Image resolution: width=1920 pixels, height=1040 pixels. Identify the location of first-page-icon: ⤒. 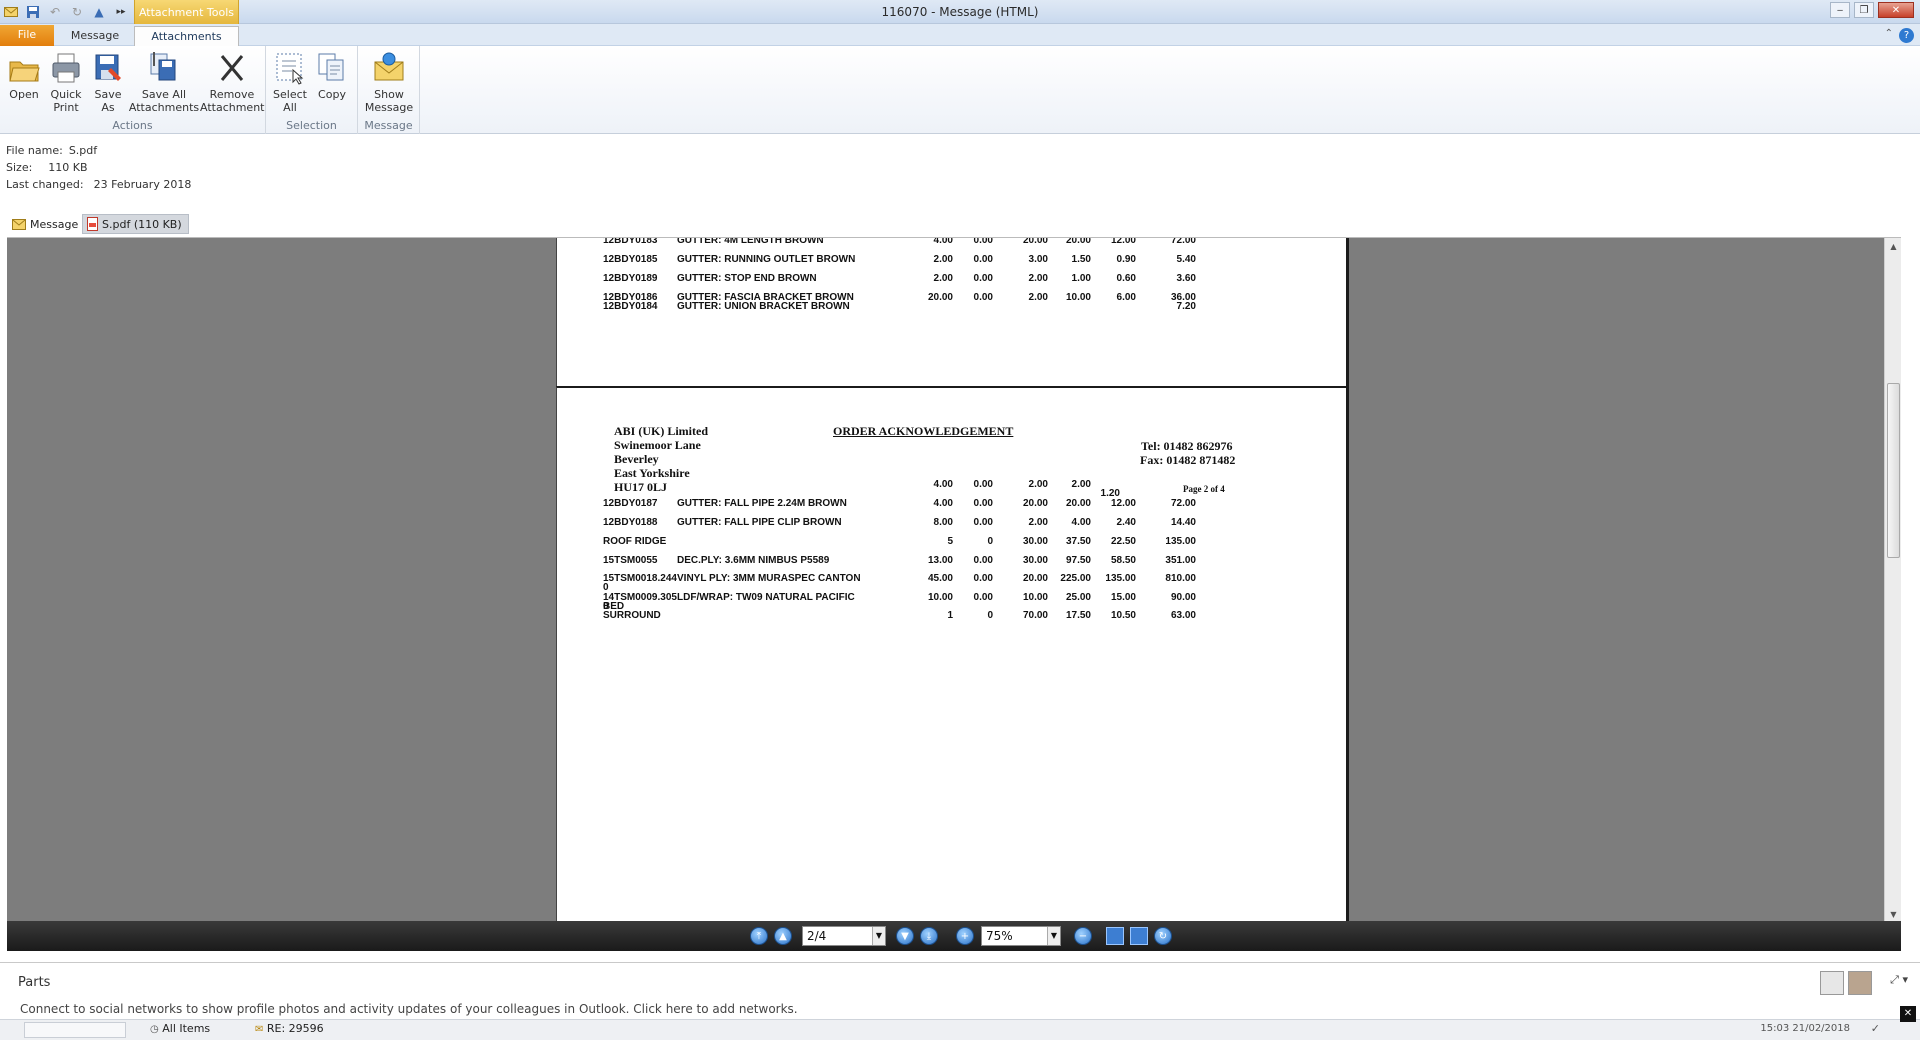
(759, 936).